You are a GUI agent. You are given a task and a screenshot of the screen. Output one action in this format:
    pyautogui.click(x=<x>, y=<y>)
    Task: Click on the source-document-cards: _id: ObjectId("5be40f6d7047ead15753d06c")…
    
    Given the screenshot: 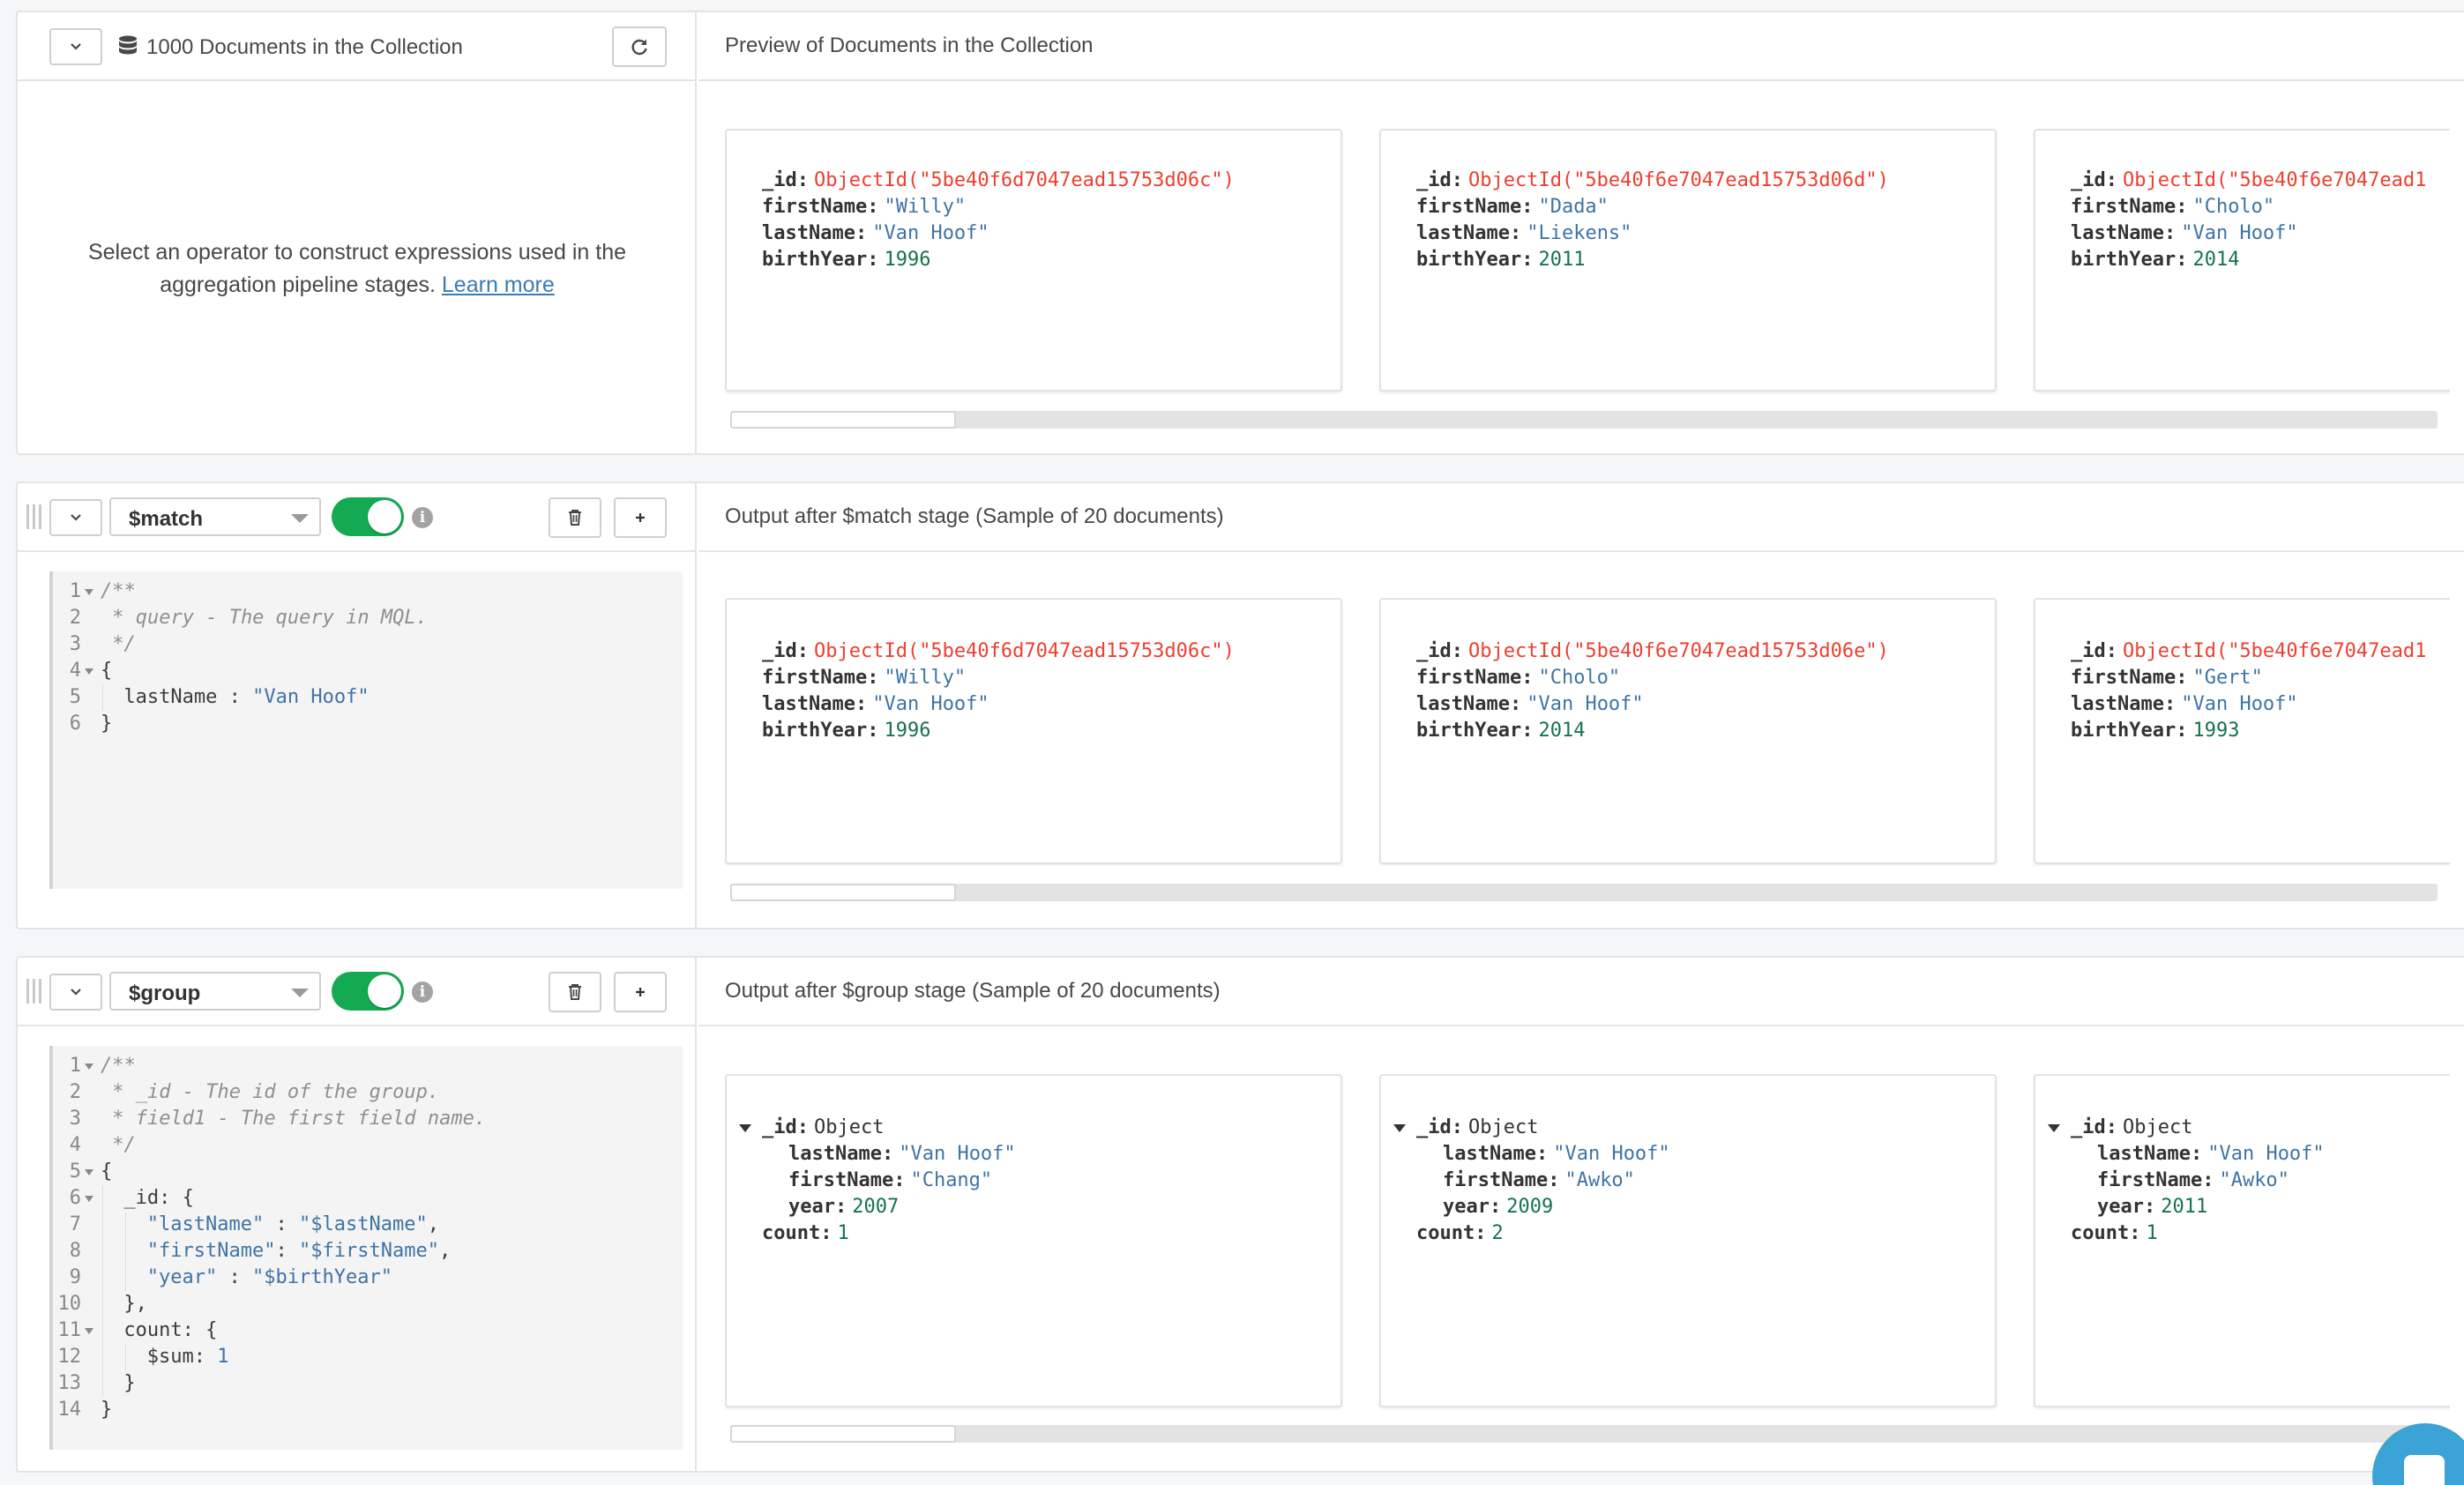 What is the action you would take?
    pyautogui.click(x=1587, y=266)
    